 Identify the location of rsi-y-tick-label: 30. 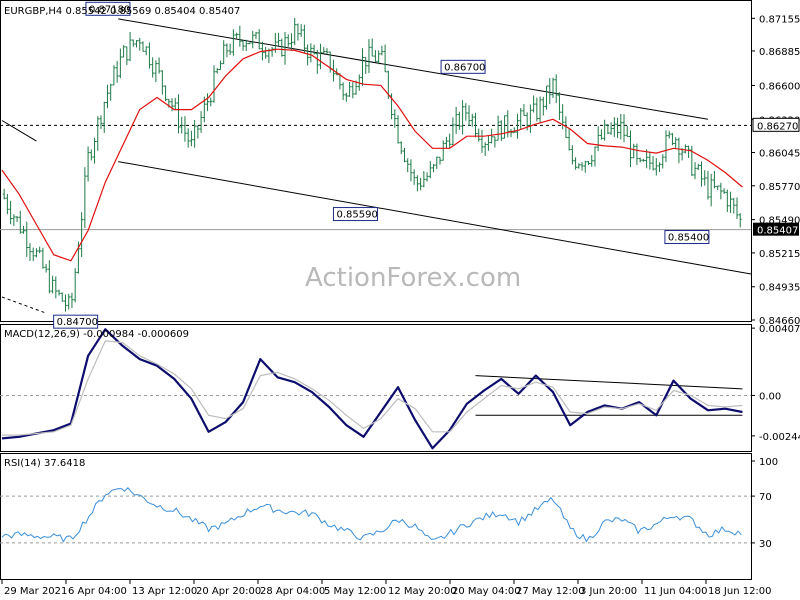
(765, 544).